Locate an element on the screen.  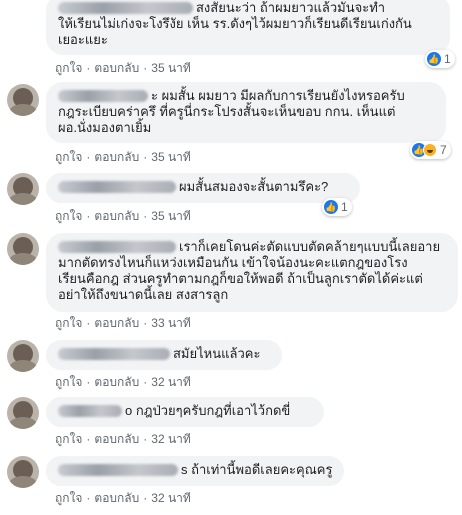
comment-line: s ถ้าเท่านี้พอดีเลยคะคุณครู is located at coordinates (195, 470).